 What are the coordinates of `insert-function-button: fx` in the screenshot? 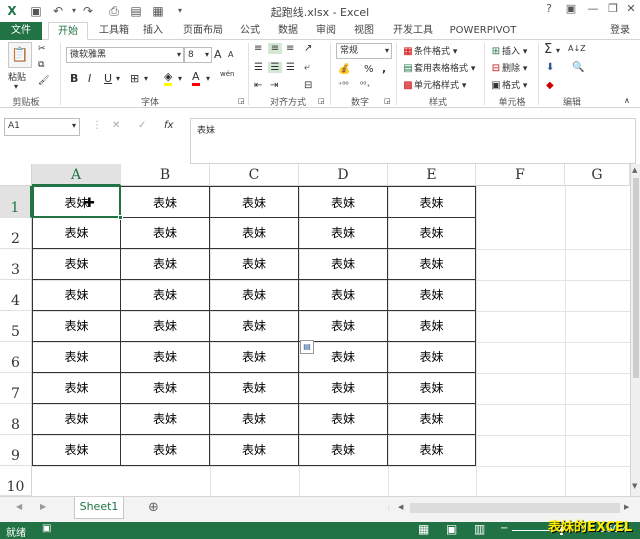 It's located at (168, 125).